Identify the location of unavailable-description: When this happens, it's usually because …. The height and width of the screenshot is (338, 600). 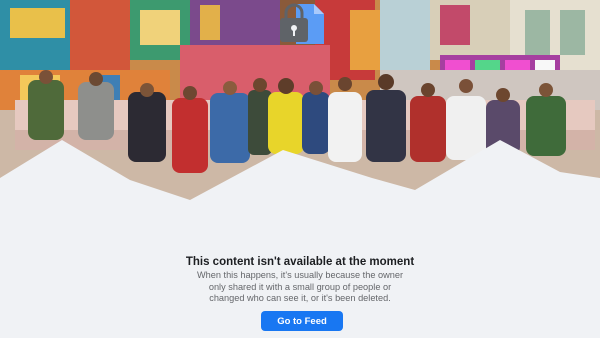
(300, 286).